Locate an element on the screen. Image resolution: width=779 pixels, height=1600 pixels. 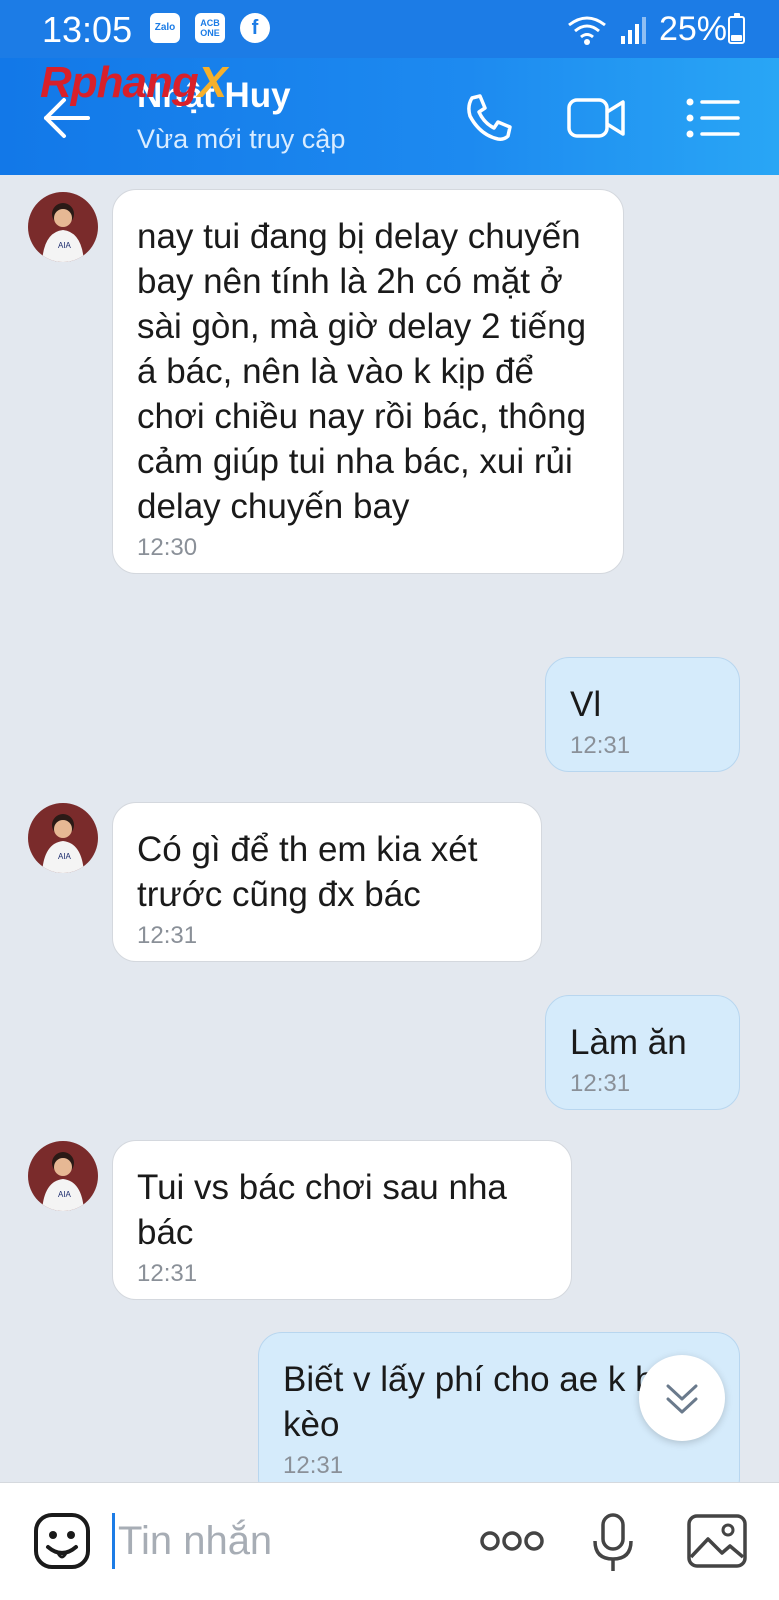
watermark-logo: RphangX is located at coordinates (133, 83).